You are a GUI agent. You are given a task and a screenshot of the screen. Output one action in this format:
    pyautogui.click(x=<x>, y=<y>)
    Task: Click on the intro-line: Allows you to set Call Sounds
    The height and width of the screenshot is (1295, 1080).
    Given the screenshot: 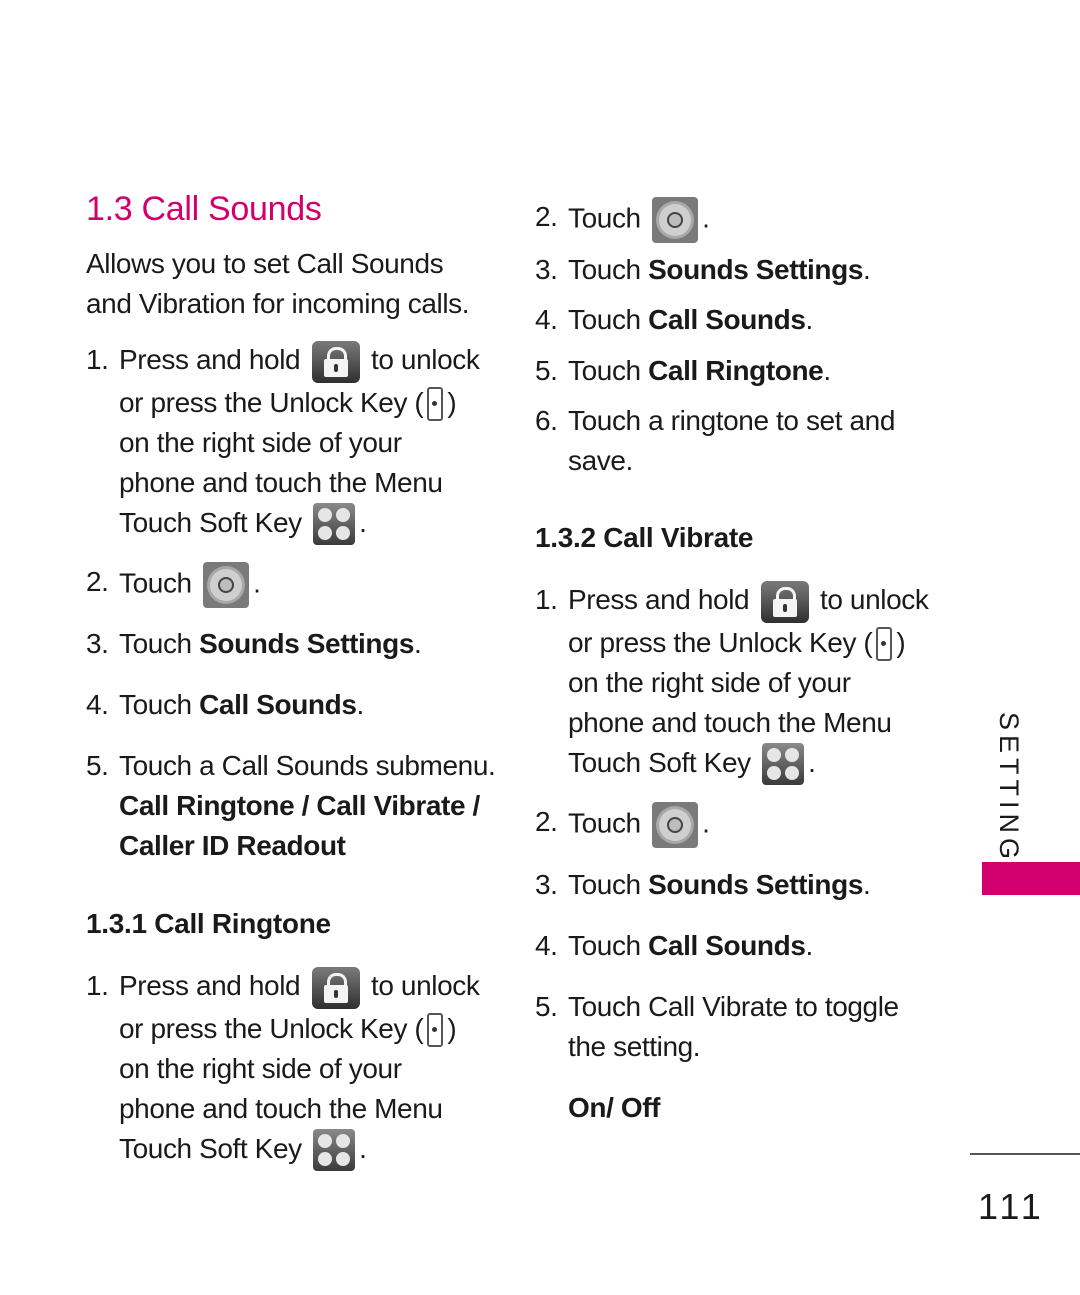 What is the action you would take?
    pyautogui.click(x=265, y=263)
    